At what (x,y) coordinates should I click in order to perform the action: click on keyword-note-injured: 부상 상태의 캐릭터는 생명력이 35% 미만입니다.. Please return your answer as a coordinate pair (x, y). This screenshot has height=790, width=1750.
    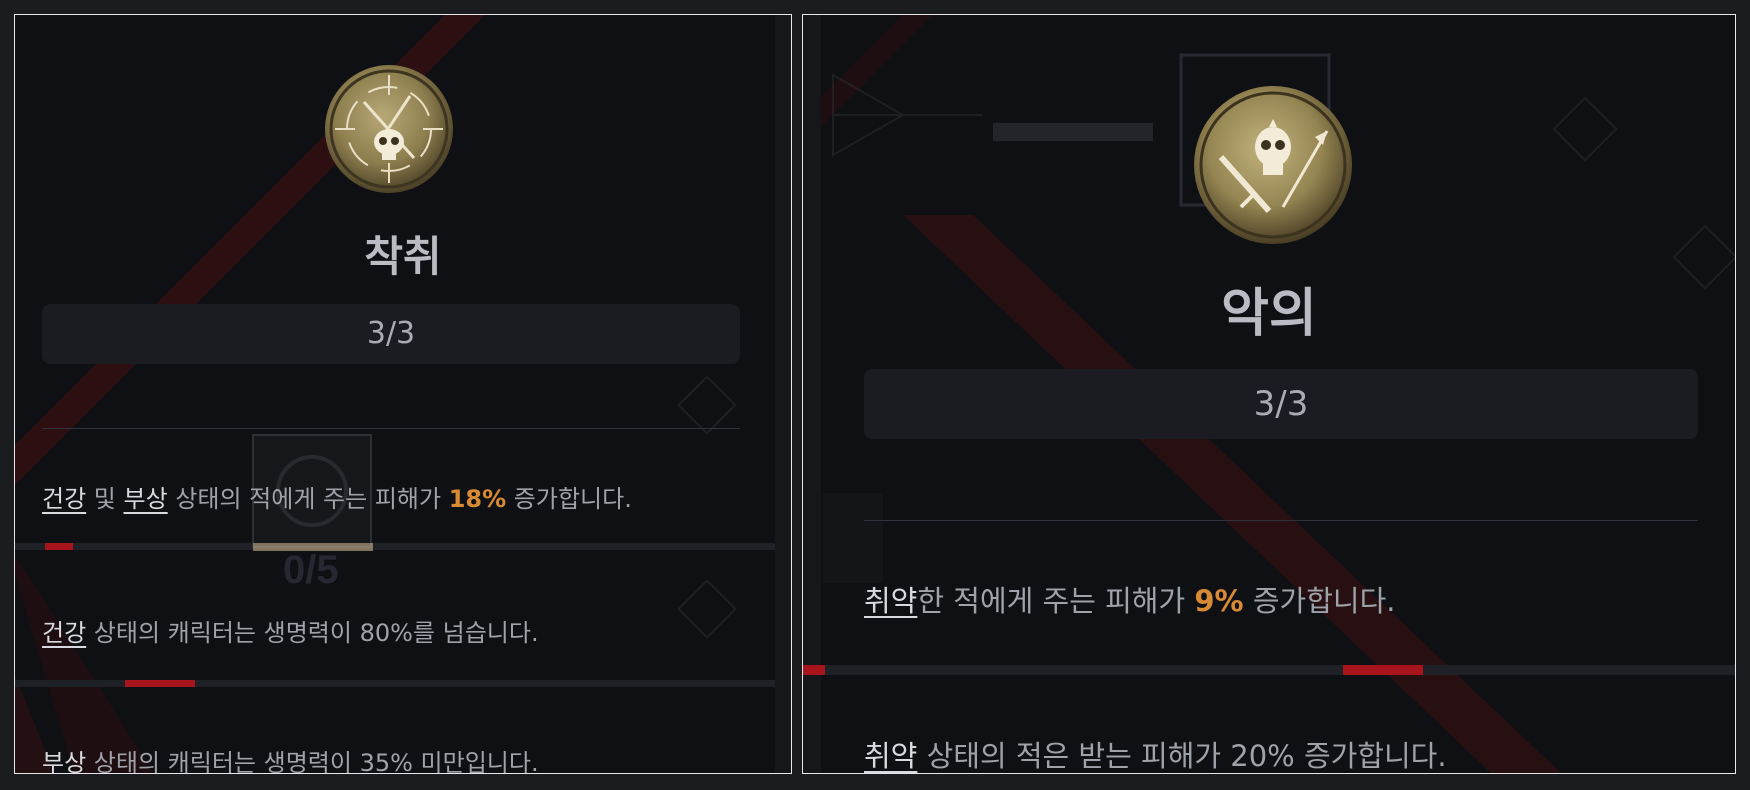
    Looking at the image, I should click on (290, 758).